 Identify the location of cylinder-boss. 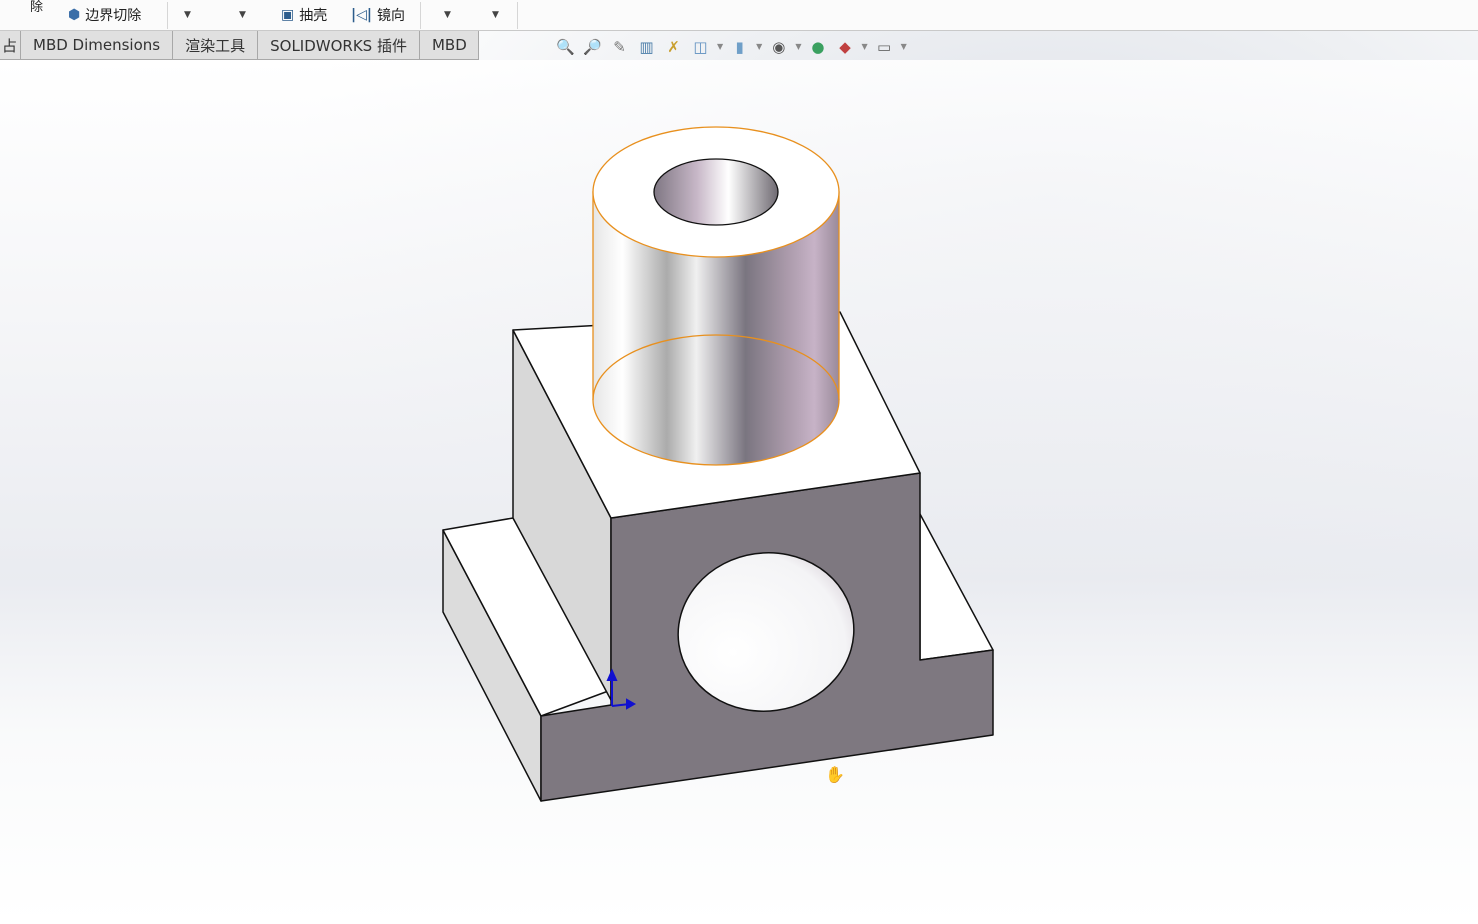
(716, 296).